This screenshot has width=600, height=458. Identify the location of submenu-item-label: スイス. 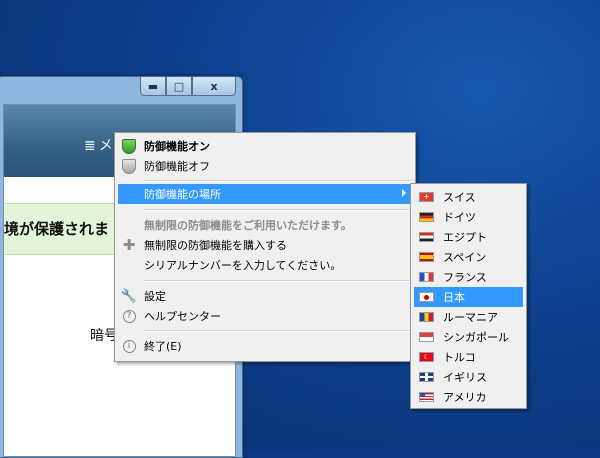
(459, 197).